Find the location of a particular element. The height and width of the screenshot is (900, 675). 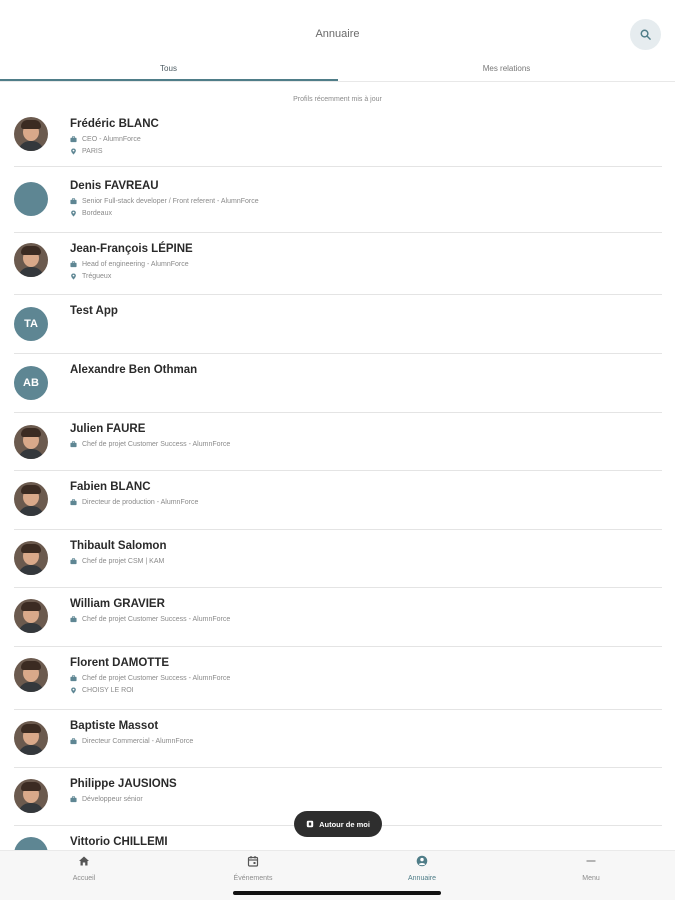

person-name: Florent DAMOTTE is located at coordinates (120, 663).